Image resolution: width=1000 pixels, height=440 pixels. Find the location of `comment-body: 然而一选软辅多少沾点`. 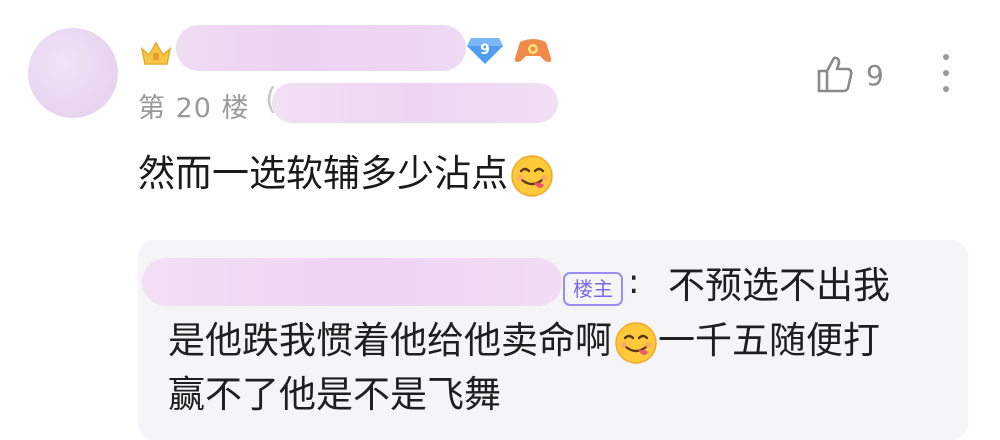

comment-body: 然而一选软辅多少沾点 is located at coordinates (323, 173).